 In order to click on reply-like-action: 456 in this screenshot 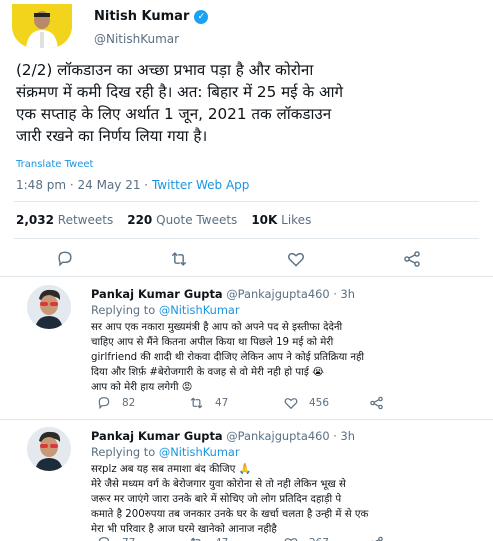, I will do `click(306, 403)`.